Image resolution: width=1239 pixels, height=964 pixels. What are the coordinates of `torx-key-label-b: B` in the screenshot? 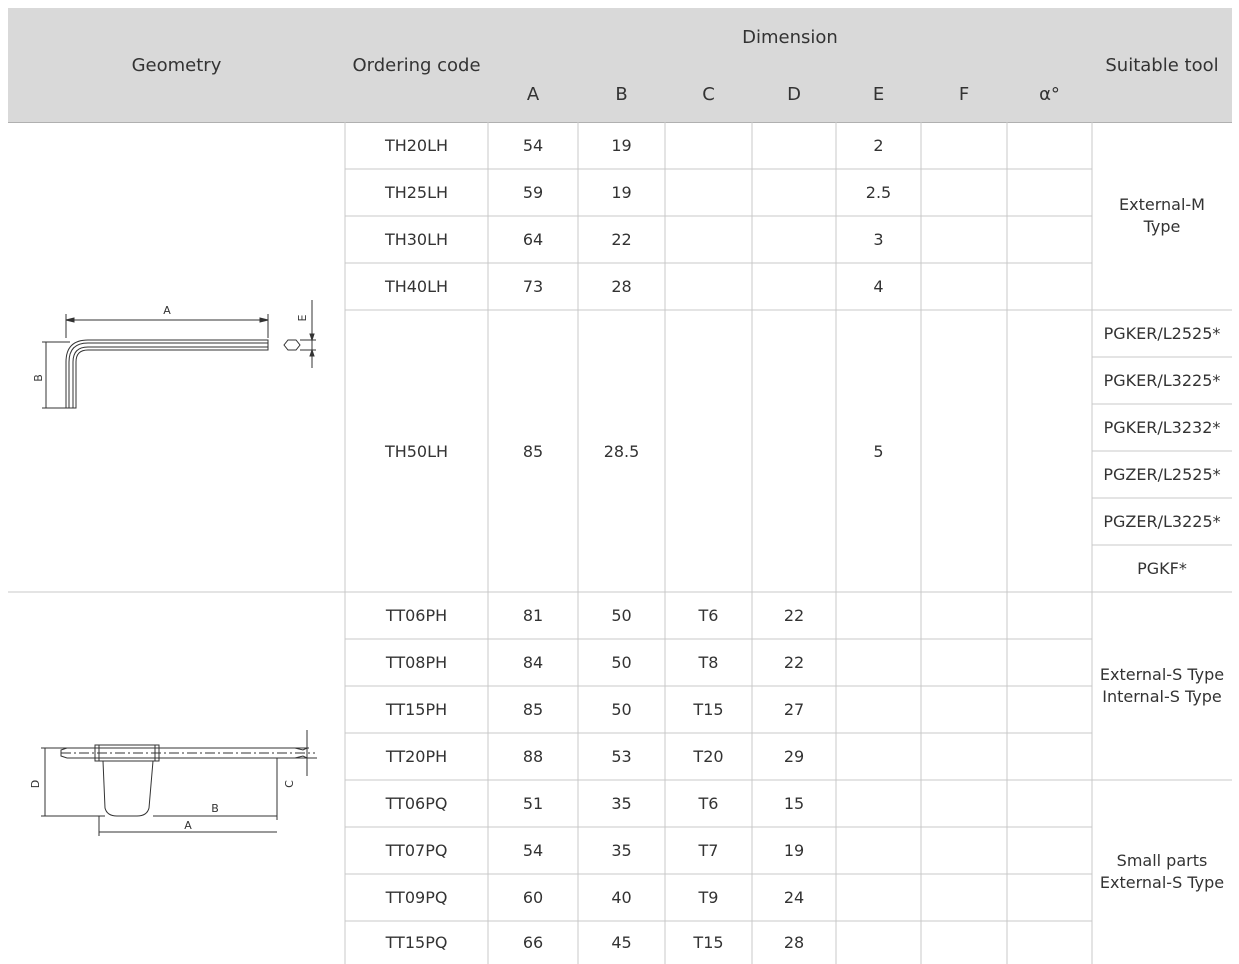 It's located at (215, 808).